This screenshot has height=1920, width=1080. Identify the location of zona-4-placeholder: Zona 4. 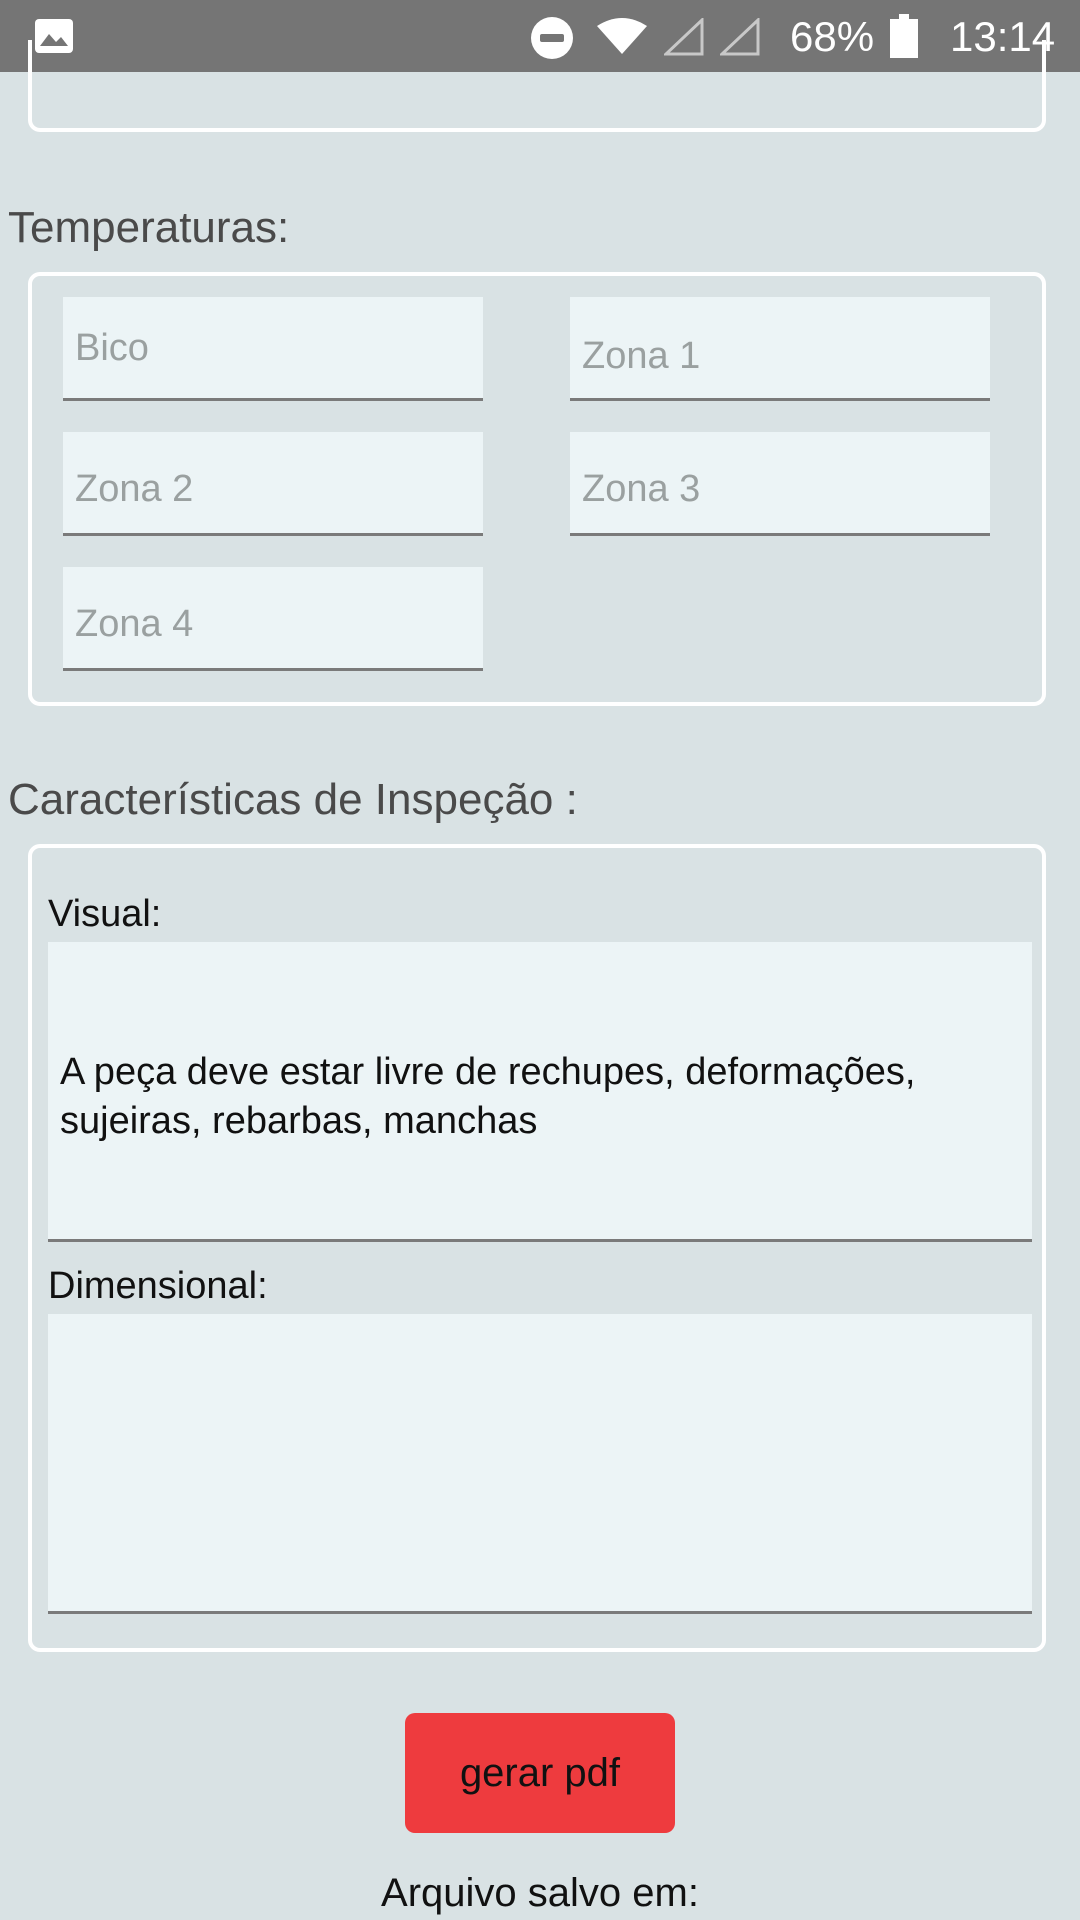
(134, 624).